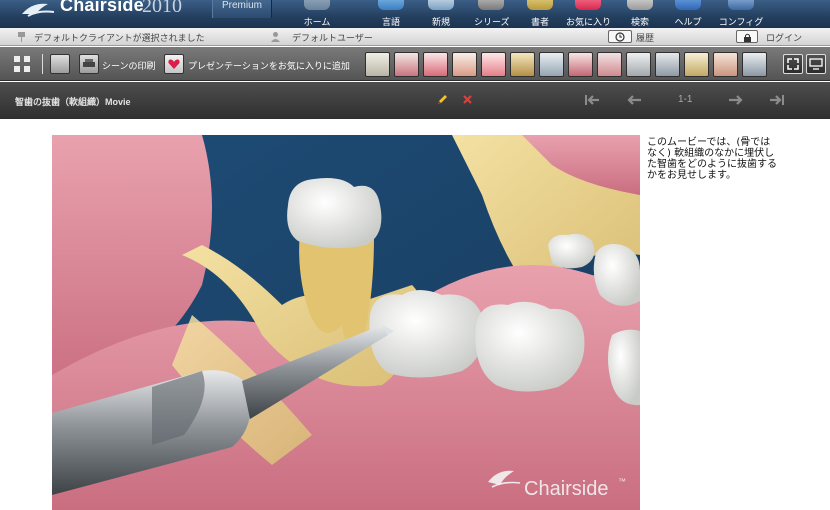 Image resolution: width=830 pixels, height=510 pixels. I want to click on nav-search-button: 検索, so click(640, 14).